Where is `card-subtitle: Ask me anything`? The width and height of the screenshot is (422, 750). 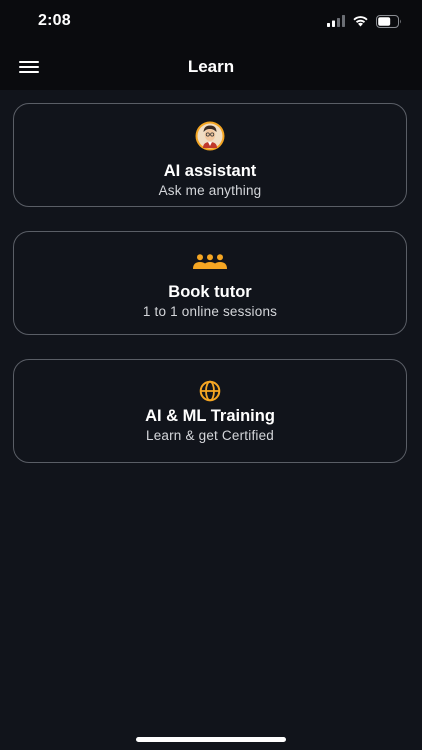
card-subtitle: Ask me anything is located at coordinates (210, 190).